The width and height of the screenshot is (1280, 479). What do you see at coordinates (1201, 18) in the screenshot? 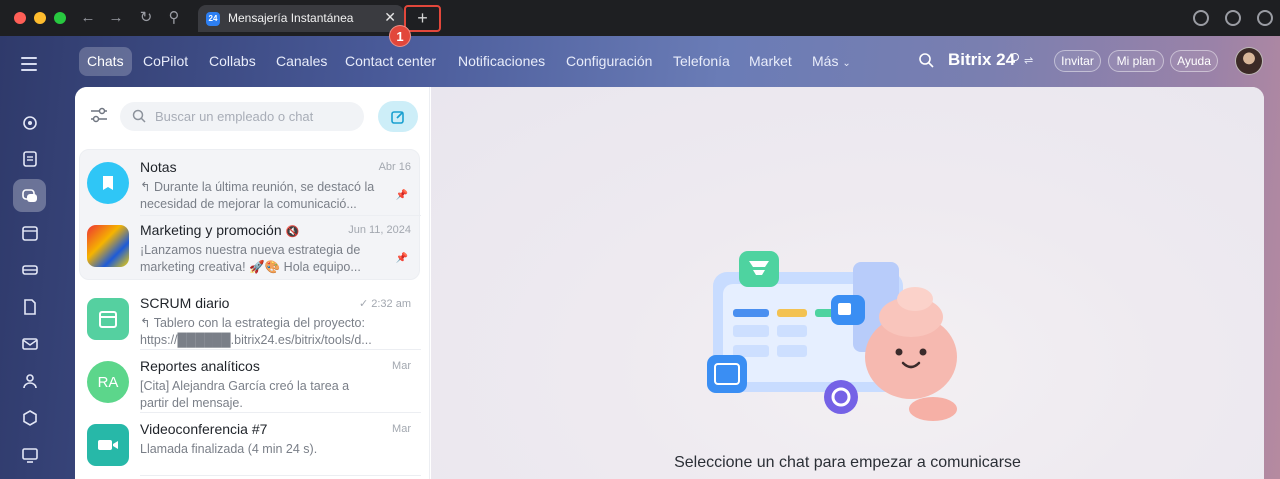
I see `download-icon` at bounding box center [1201, 18].